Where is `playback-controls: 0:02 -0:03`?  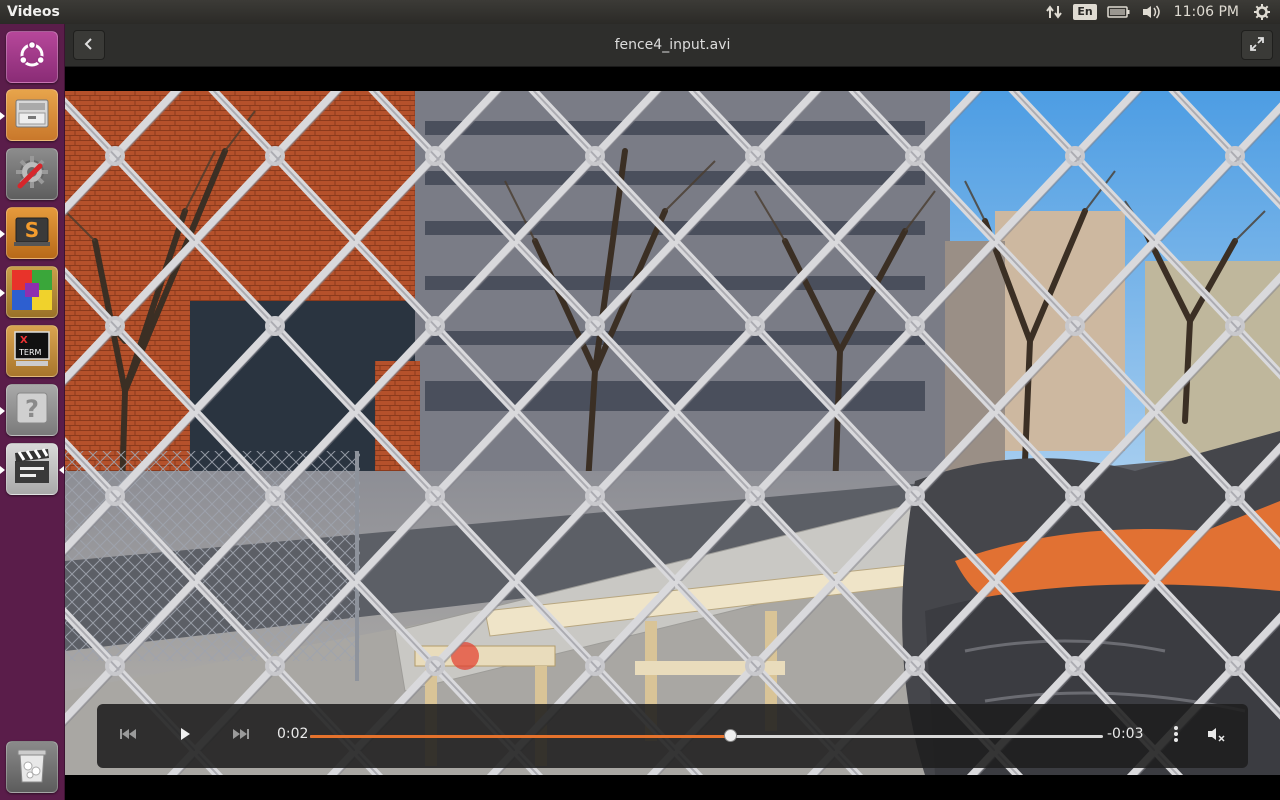 playback-controls: 0:02 -0:03 is located at coordinates (672, 736).